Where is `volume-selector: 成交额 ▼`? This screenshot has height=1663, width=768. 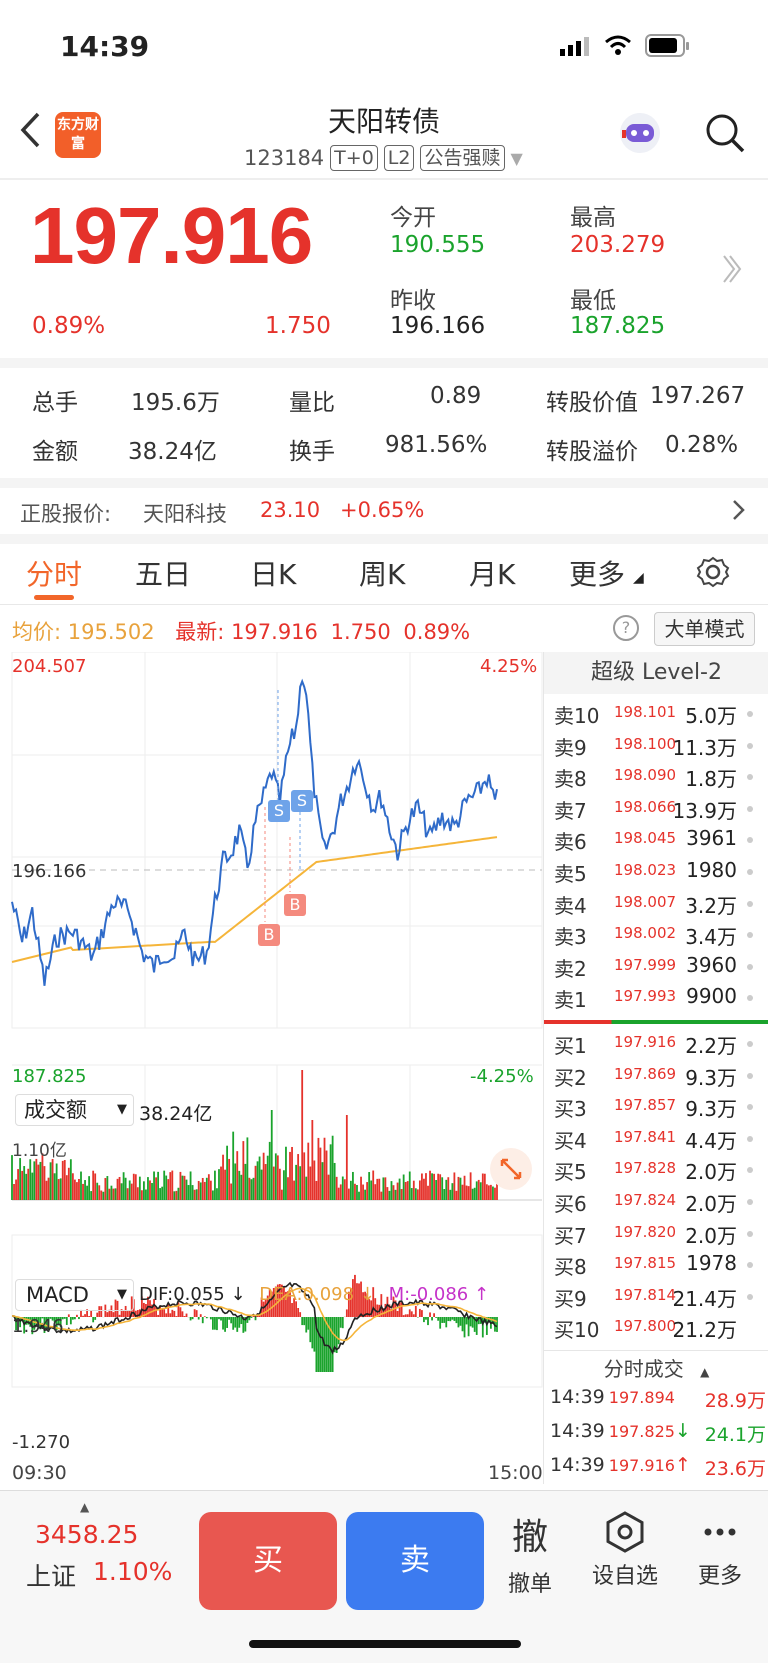
volume-selector: 成交额 ▼ is located at coordinates (74, 1110).